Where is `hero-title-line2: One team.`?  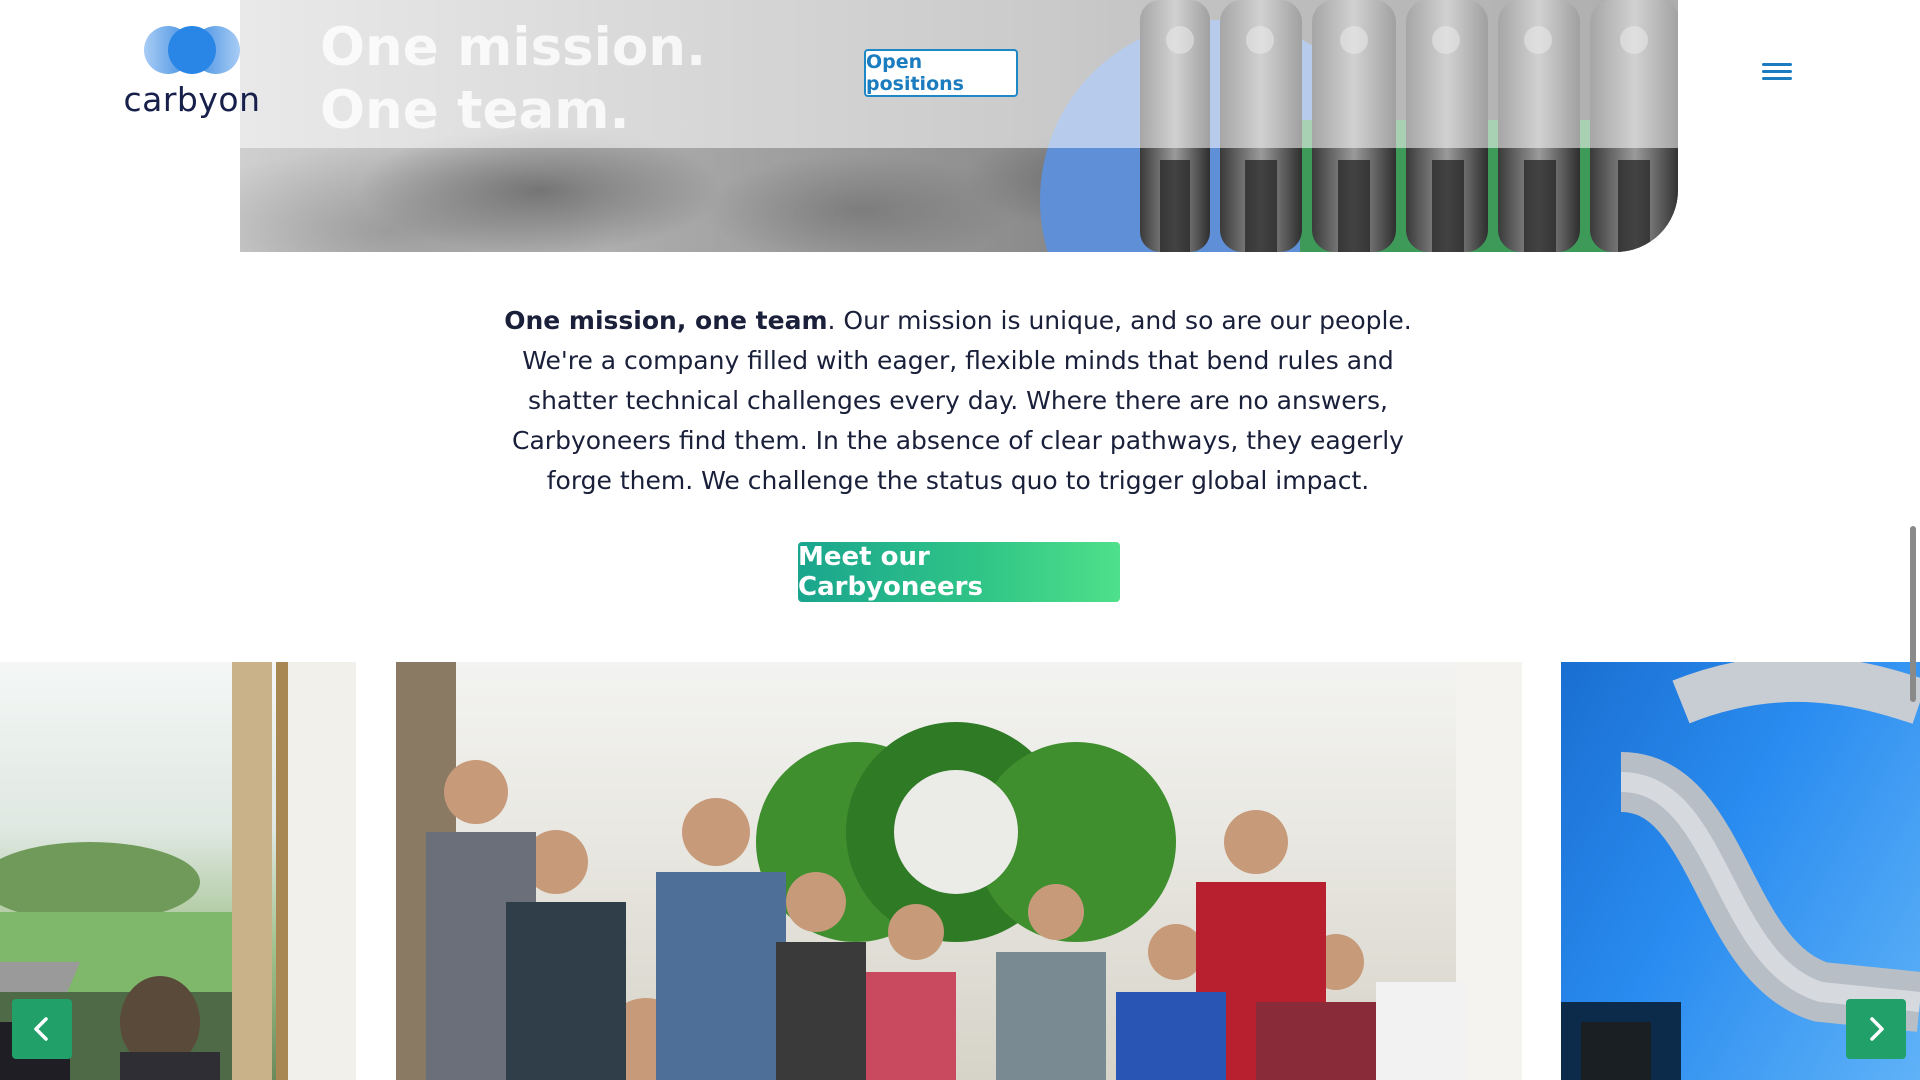
hero-title-line2: One team. is located at coordinates (475, 110).